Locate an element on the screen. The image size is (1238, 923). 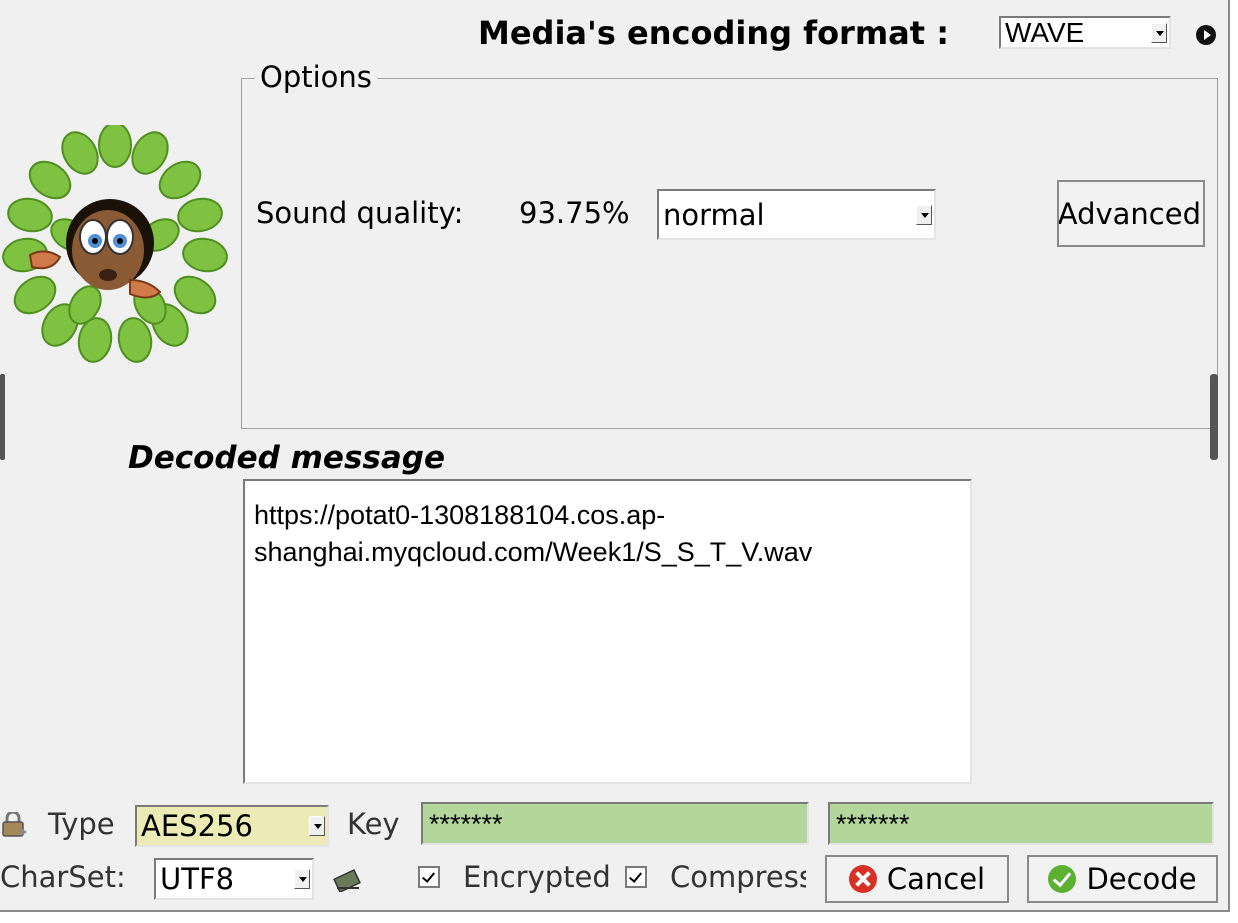
decoded-message-heading: Decoded message is located at coordinates (286, 458).